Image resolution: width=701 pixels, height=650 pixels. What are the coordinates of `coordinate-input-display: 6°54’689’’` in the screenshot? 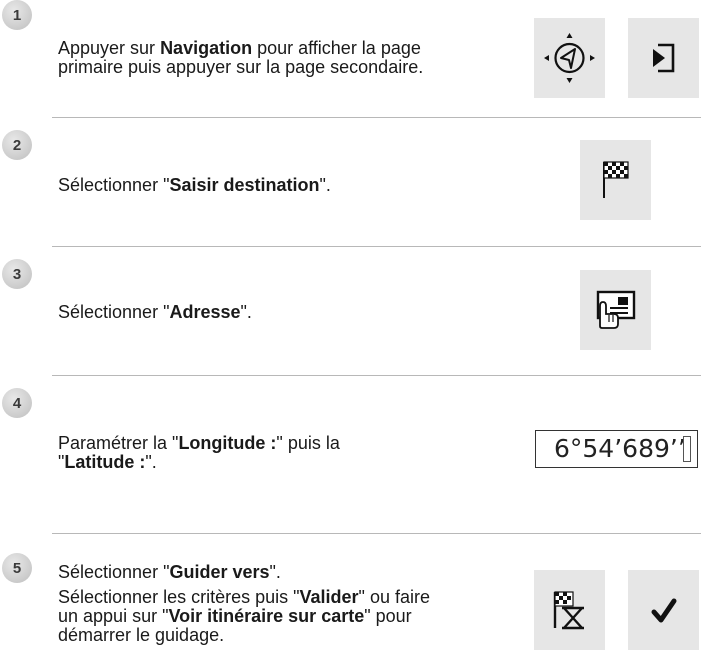 It's located at (616, 449).